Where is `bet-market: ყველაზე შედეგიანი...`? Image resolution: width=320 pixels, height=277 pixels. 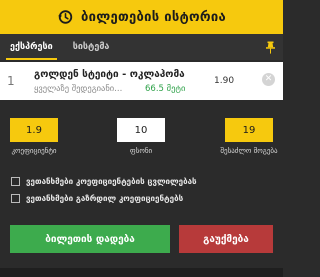
bet-market: ყველაზე შედეგიანი... is located at coordinates (78, 89).